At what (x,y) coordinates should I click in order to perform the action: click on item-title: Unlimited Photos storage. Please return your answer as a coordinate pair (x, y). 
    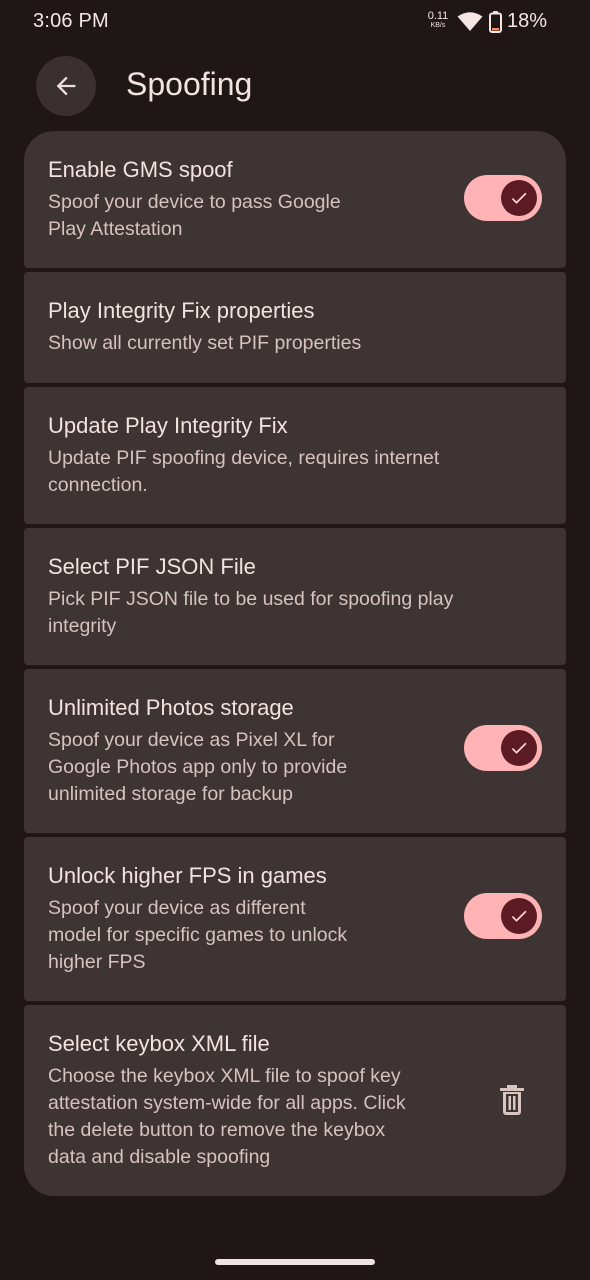
    Looking at the image, I should click on (171, 707).